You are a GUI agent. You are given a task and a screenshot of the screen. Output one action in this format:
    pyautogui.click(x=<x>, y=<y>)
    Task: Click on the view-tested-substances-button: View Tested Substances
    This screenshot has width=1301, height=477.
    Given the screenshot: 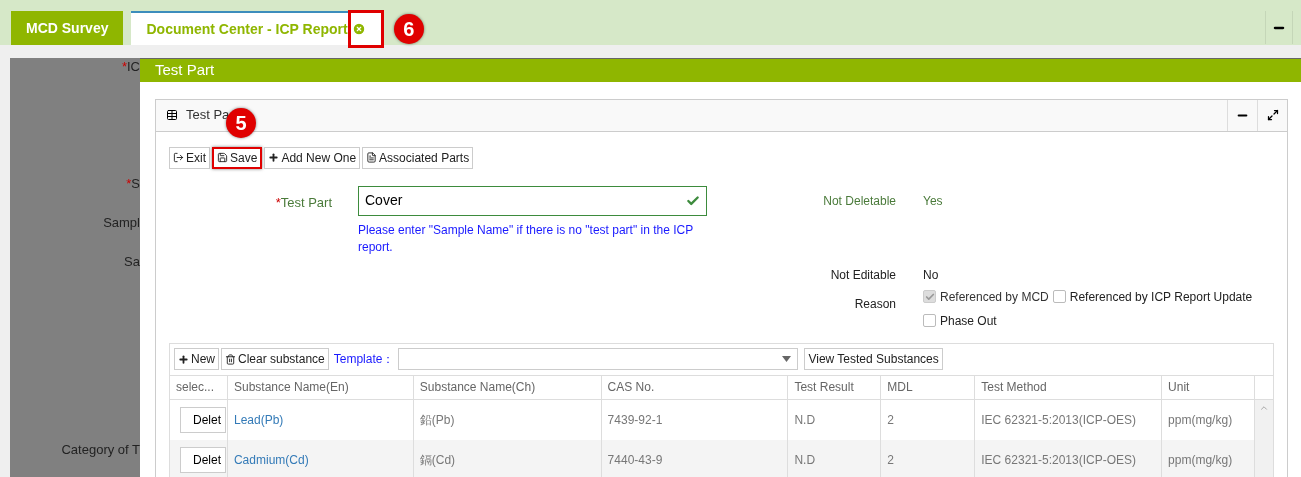 What is the action you would take?
    pyautogui.click(x=873, y=359)
    